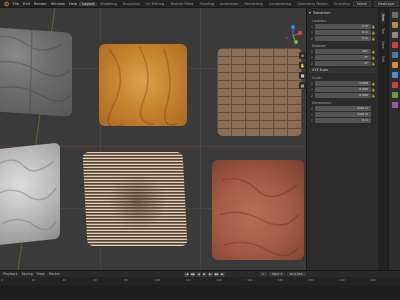 The image size is (400, 300). What do you see at coordinates (343, 120) in the screenshot?
I see `dimensions-z-field: 0 m` at bounding box center [343, 120].